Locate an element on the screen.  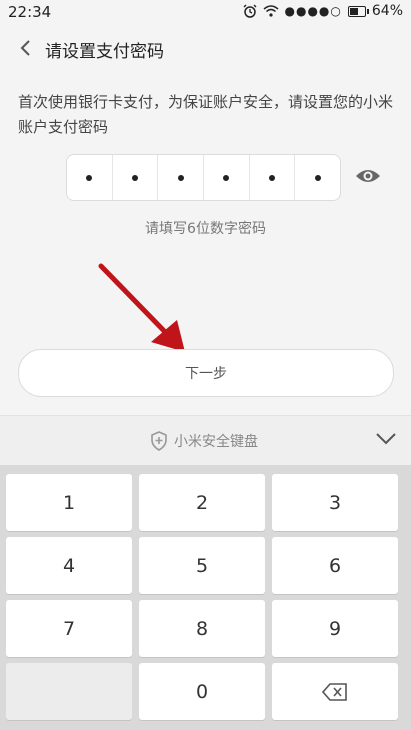
battery-percent: 64% is located at coordinates (387, 11).